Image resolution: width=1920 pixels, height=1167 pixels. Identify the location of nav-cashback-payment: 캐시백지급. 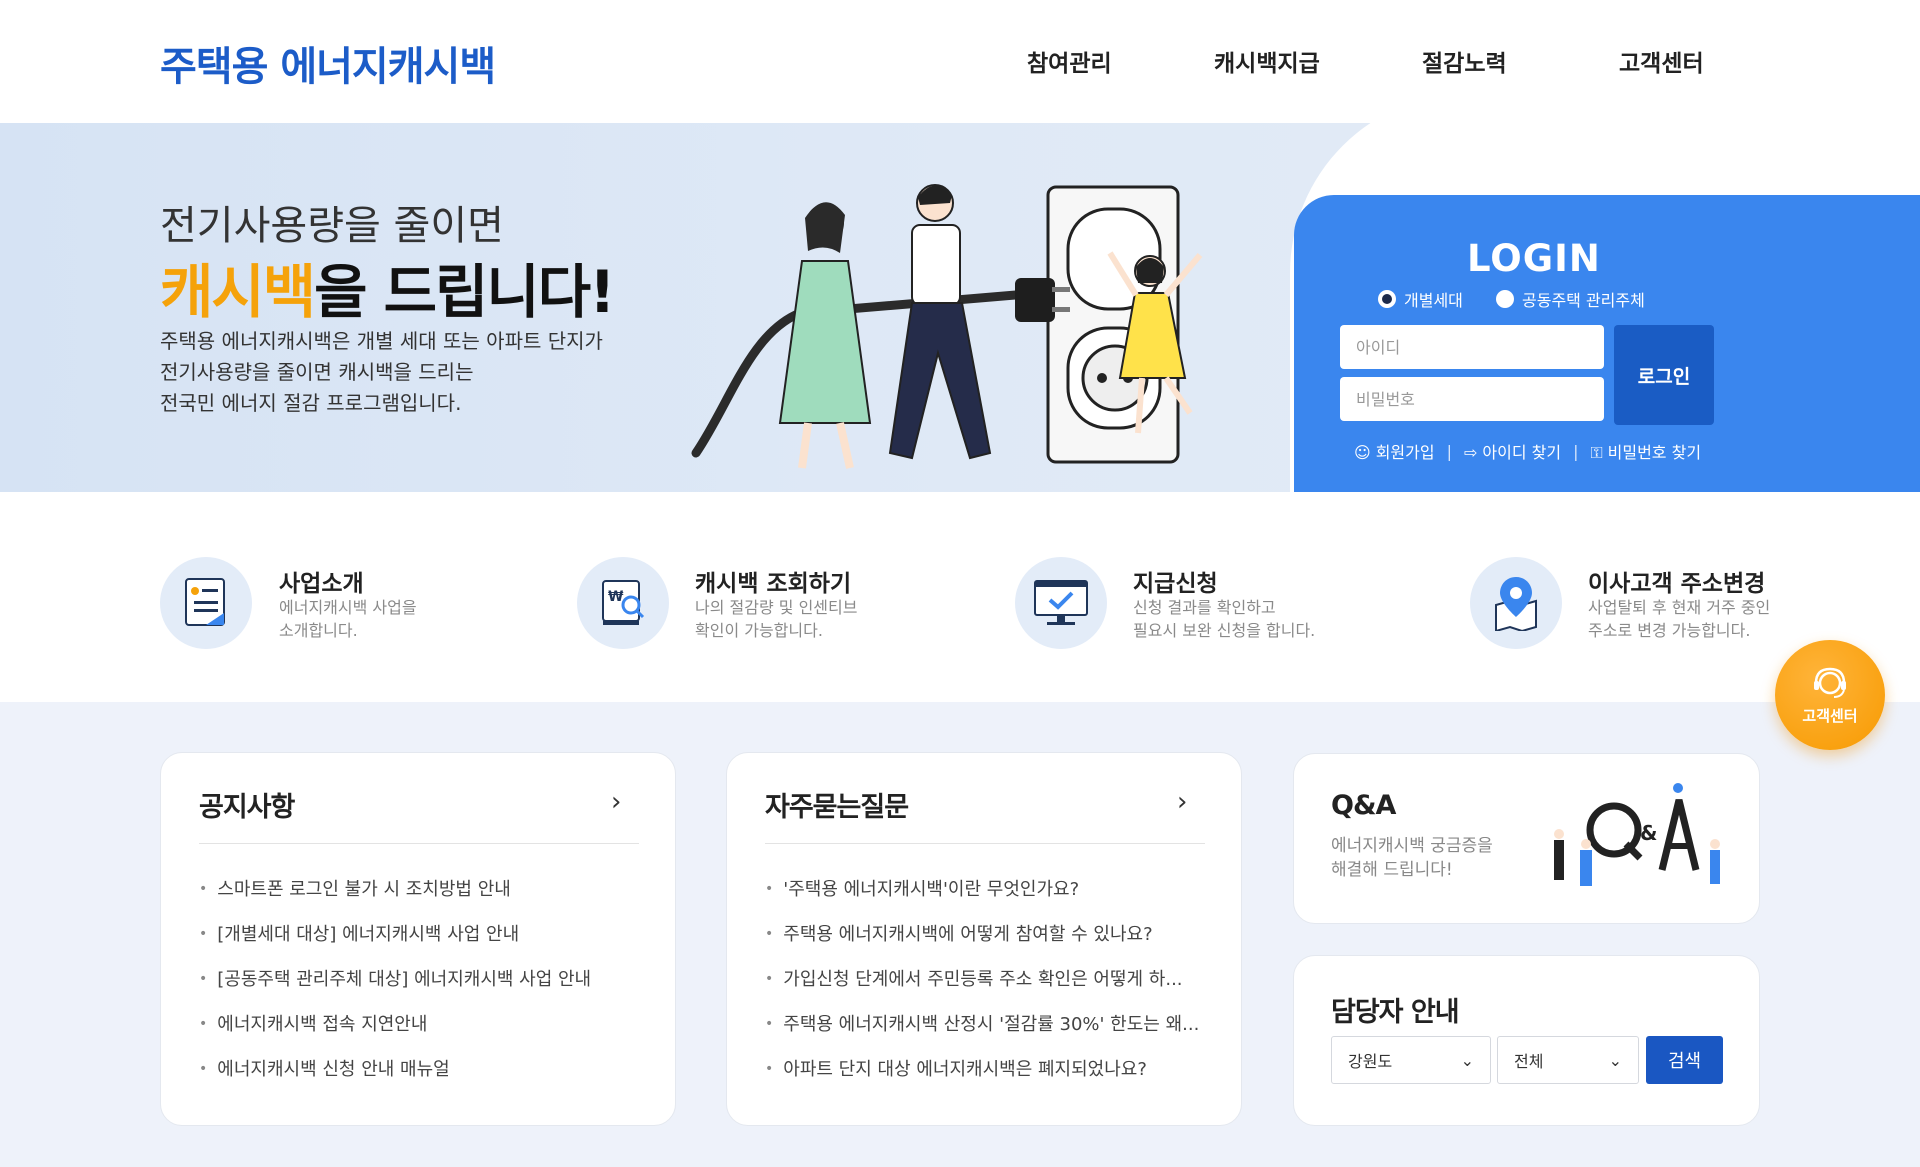
(1267, 61).